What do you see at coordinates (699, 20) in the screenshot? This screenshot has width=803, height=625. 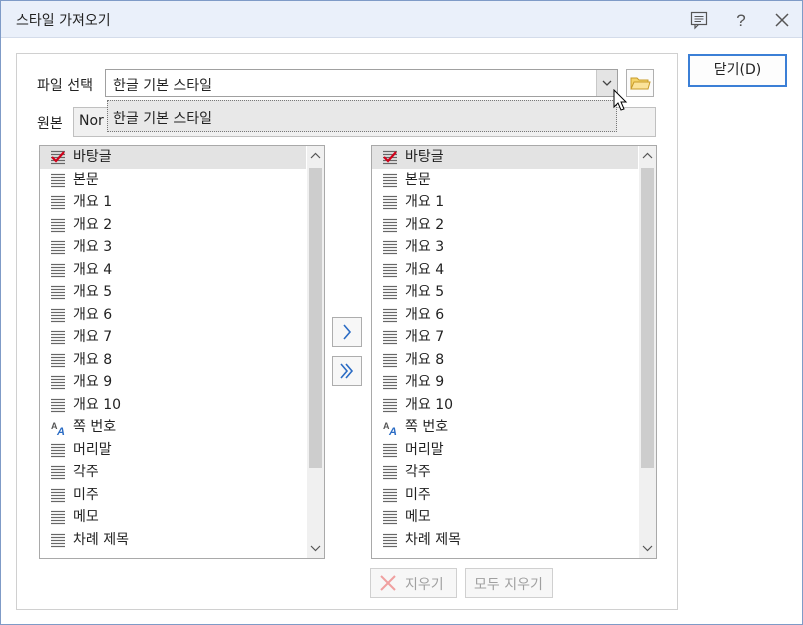 I see `comment-icon` at bounding box center [699, 20].